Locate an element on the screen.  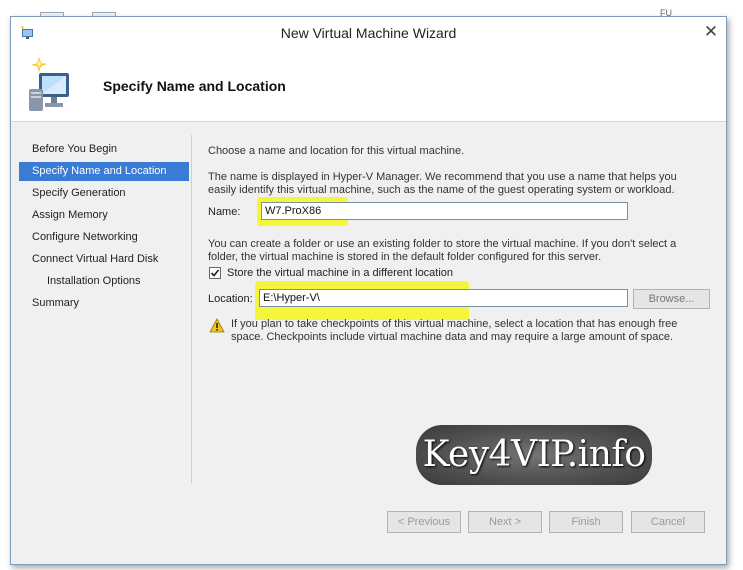
wizard-header: Specify Name and Location is located at coordinates (368, 85).